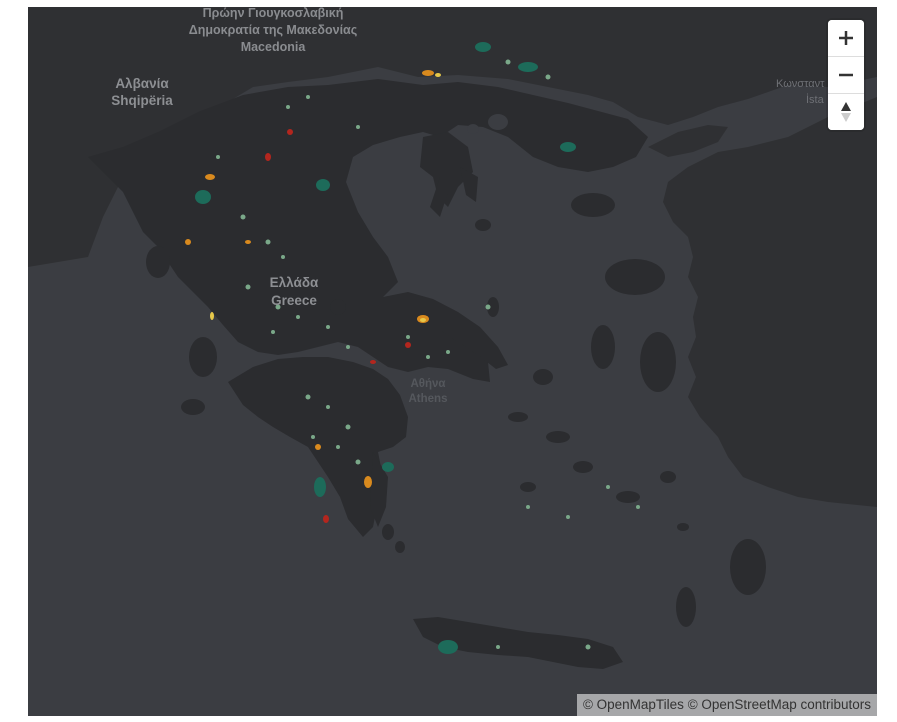  What do you see at coordinates (294, 282) in the screenshot?
I see `label-greece-native: Ελλάδα` at bounding box center [294, 282].